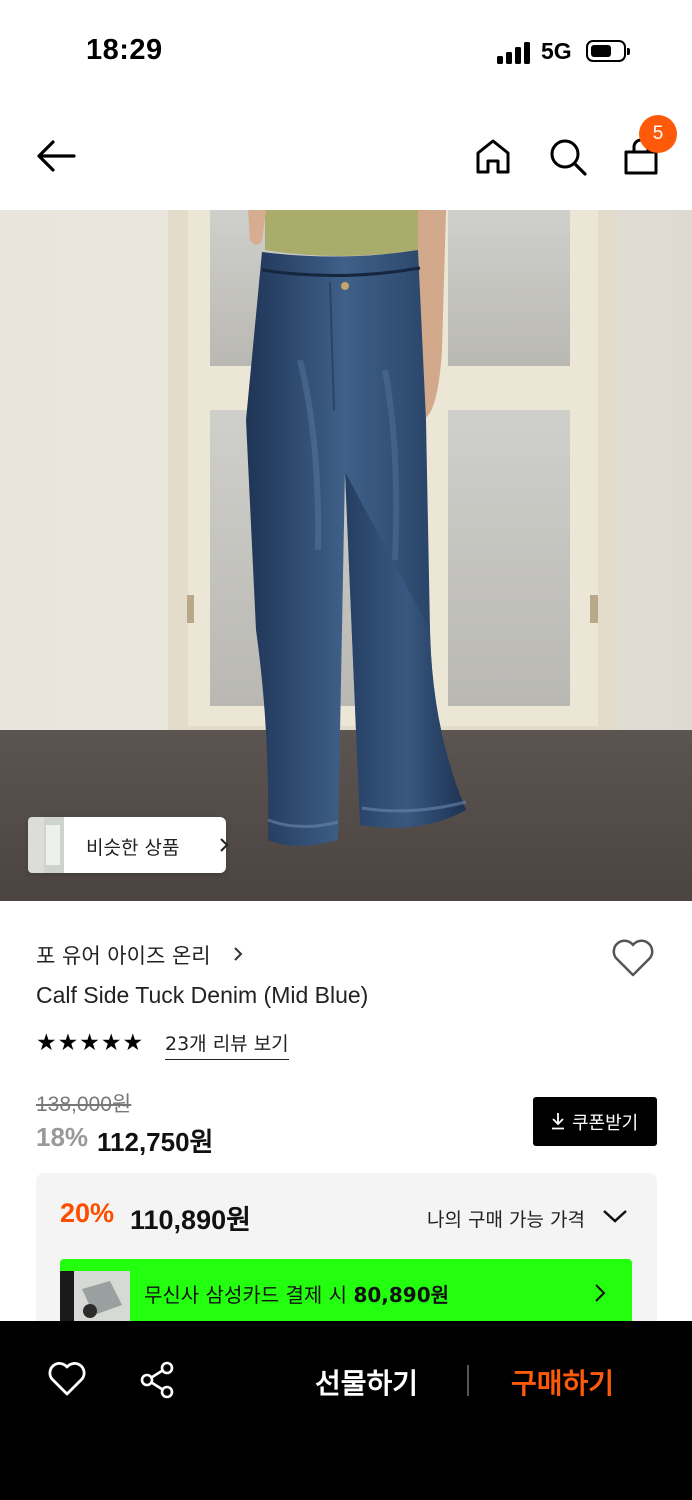 This screenshot has width=692, height=1500. Describe the element at coordinates (605, 1123) in the screenshot. I see `coupon-label: 쿠폰받기` at that location.